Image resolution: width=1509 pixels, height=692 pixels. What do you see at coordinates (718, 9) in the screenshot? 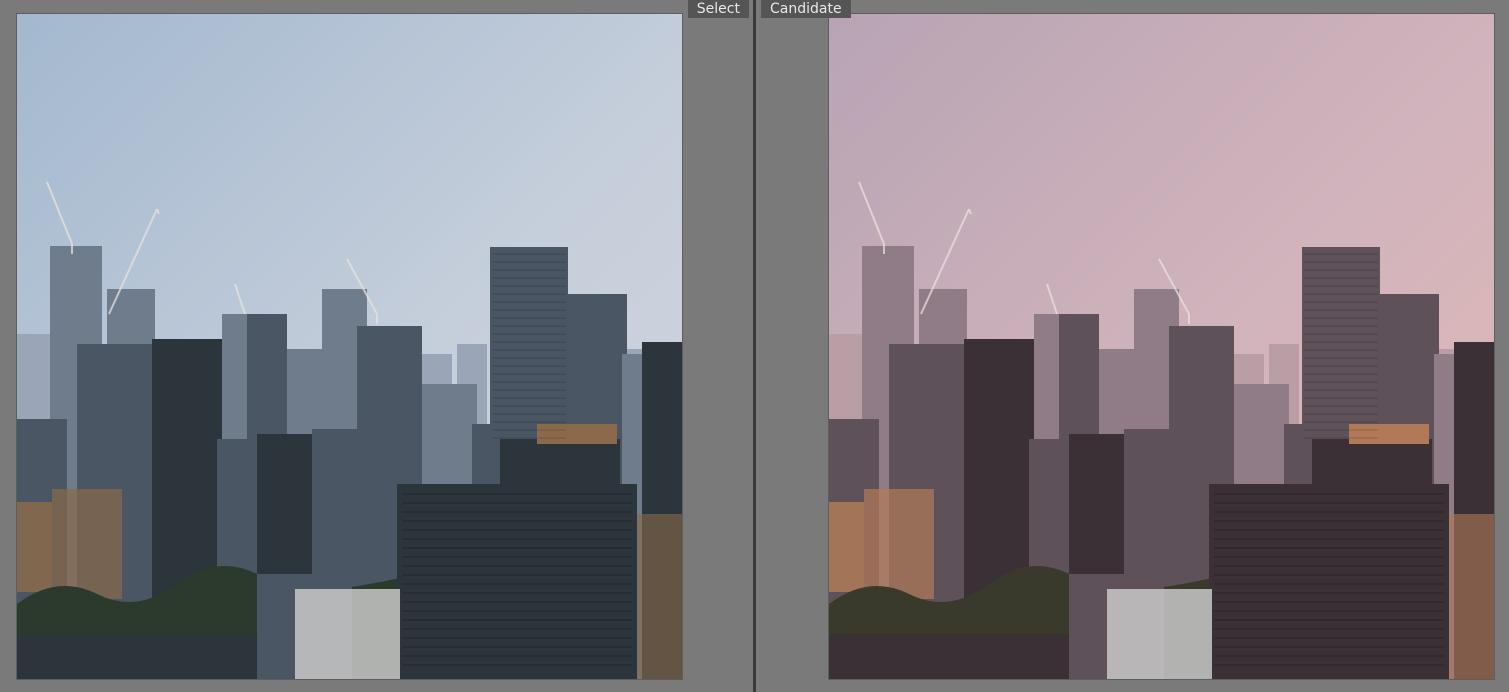
I see `select-label: Select` at bounding box center [718, 9].